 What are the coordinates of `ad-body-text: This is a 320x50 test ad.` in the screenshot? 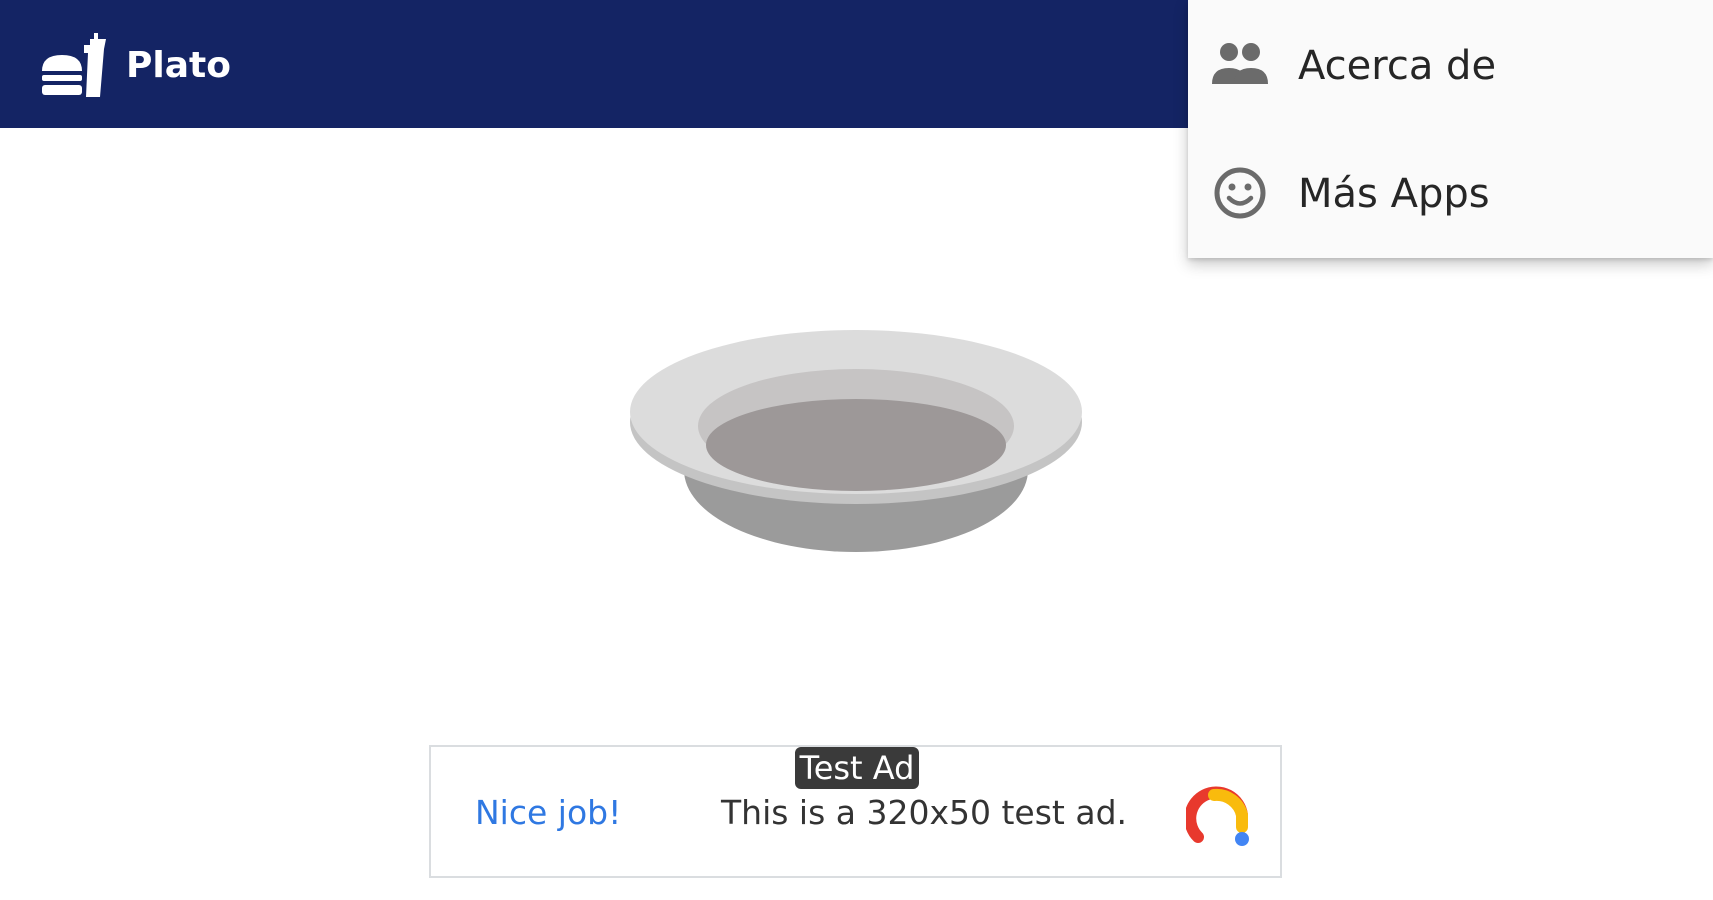 It's located at (924, 812).